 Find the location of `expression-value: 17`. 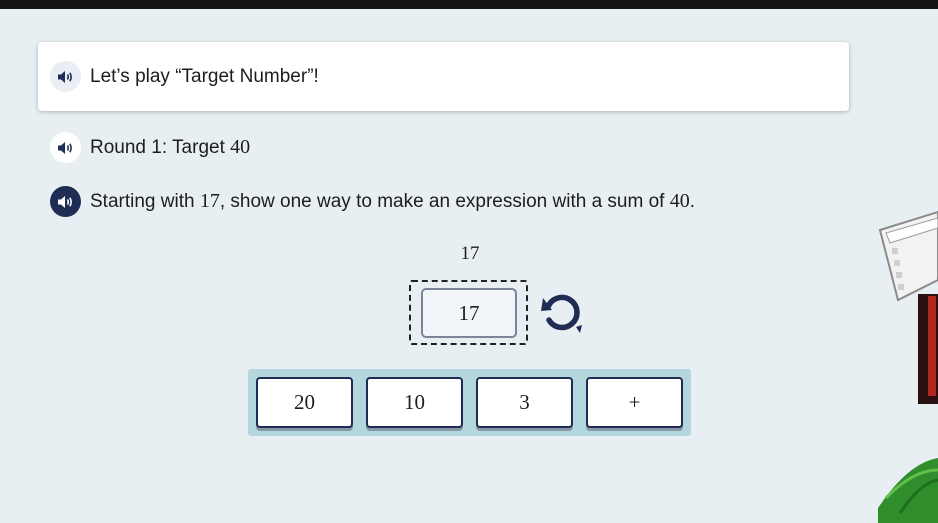

expression-value: 17 is located at coordinates (470, 253).